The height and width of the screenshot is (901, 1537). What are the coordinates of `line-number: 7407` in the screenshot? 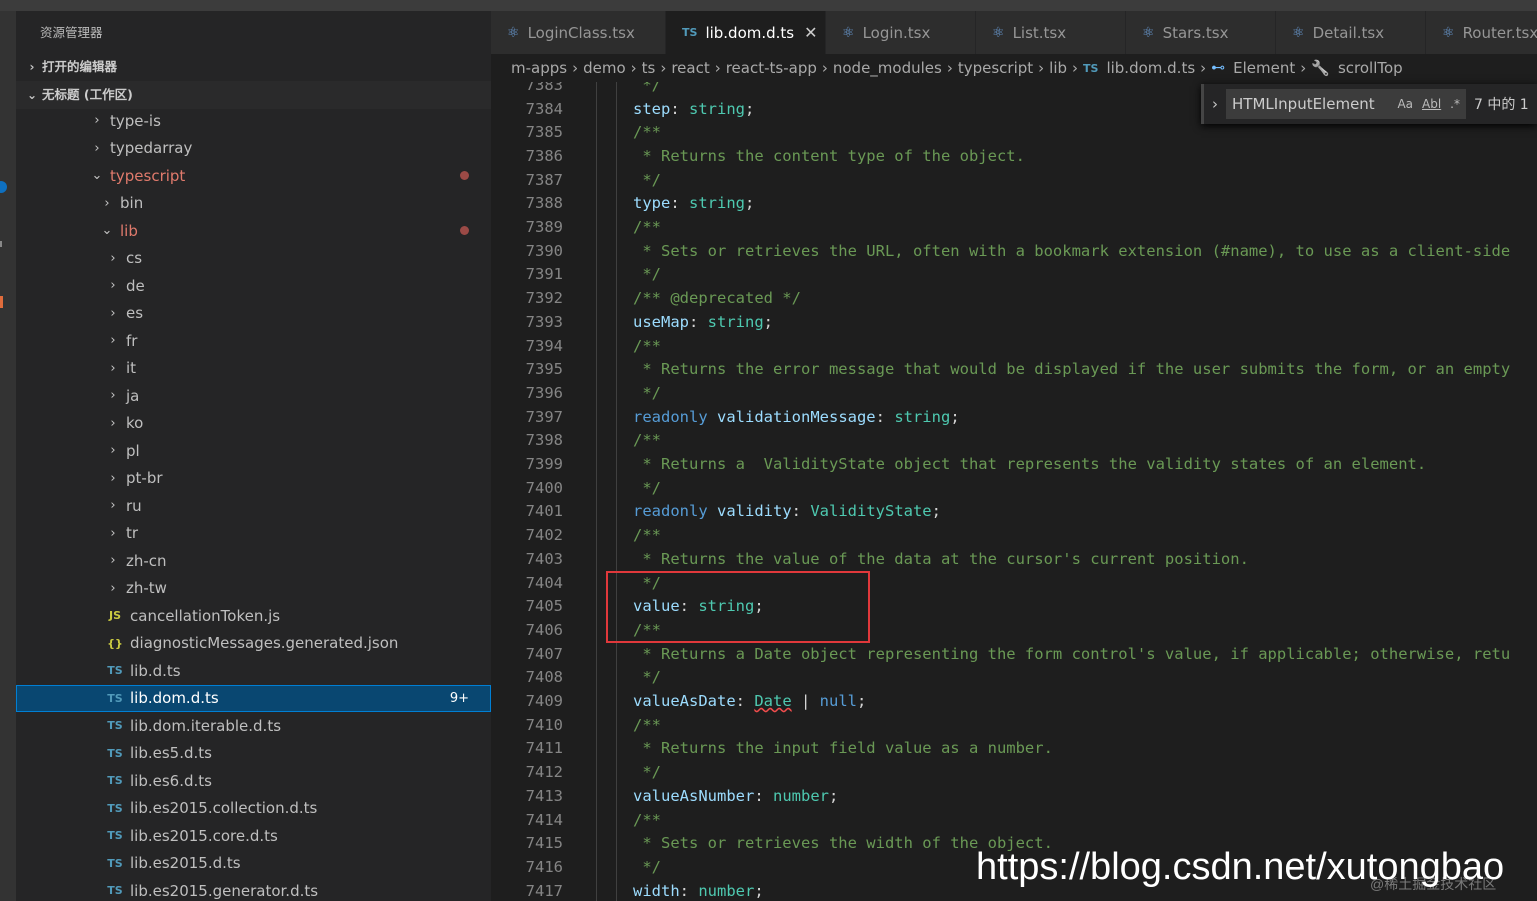 It's located at (544, 653).